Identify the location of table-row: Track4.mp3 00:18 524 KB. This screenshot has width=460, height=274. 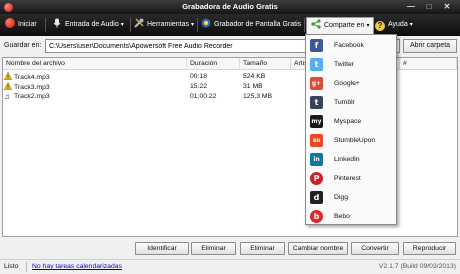
(153, 77).